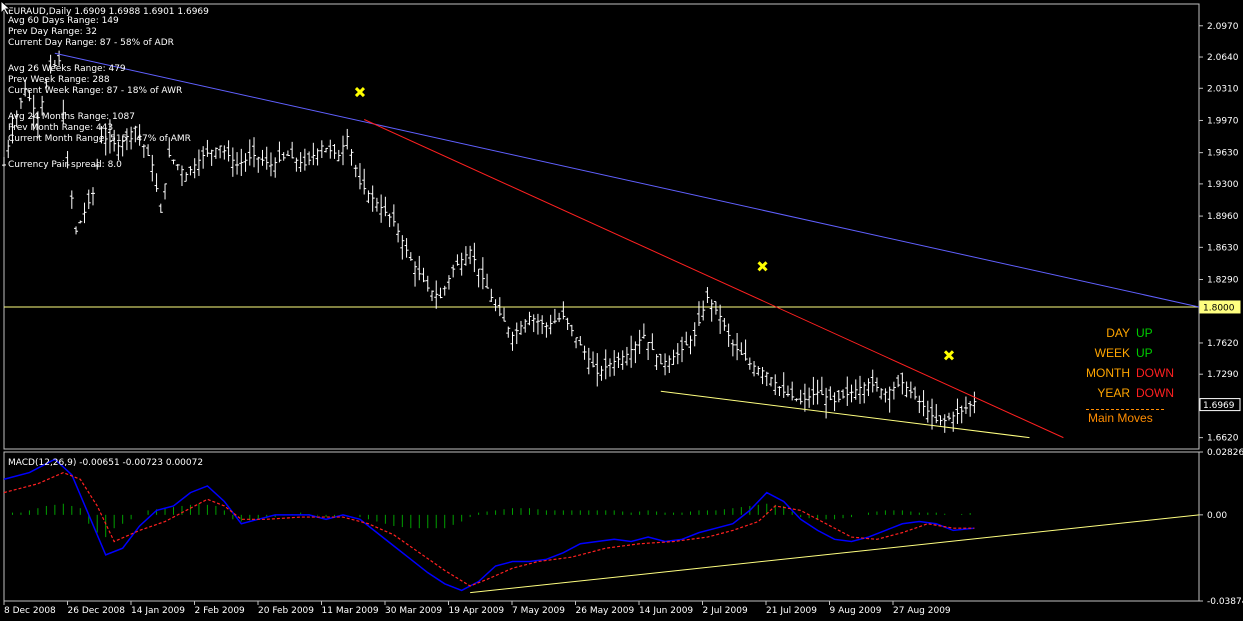  I want to click on signal-line, so click(489, 529).